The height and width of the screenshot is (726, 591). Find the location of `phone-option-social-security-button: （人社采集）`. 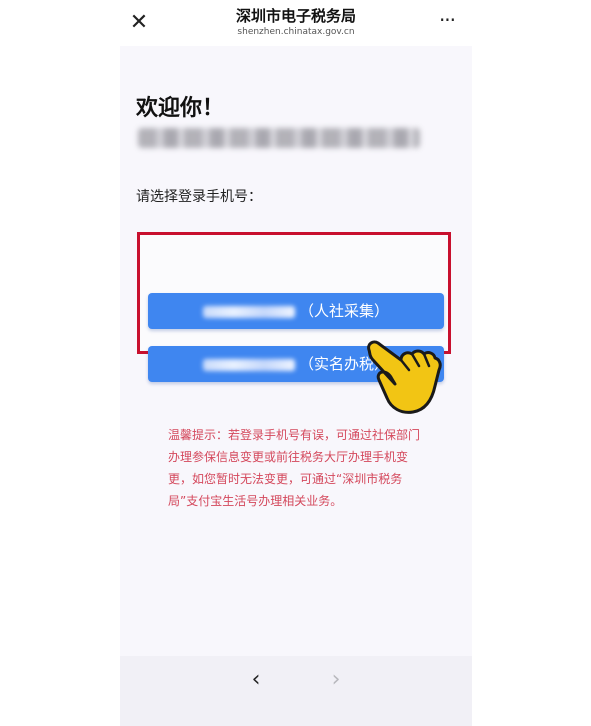

phone-option-social-security-button: （人社采集） is located at coordinates (296, 311).